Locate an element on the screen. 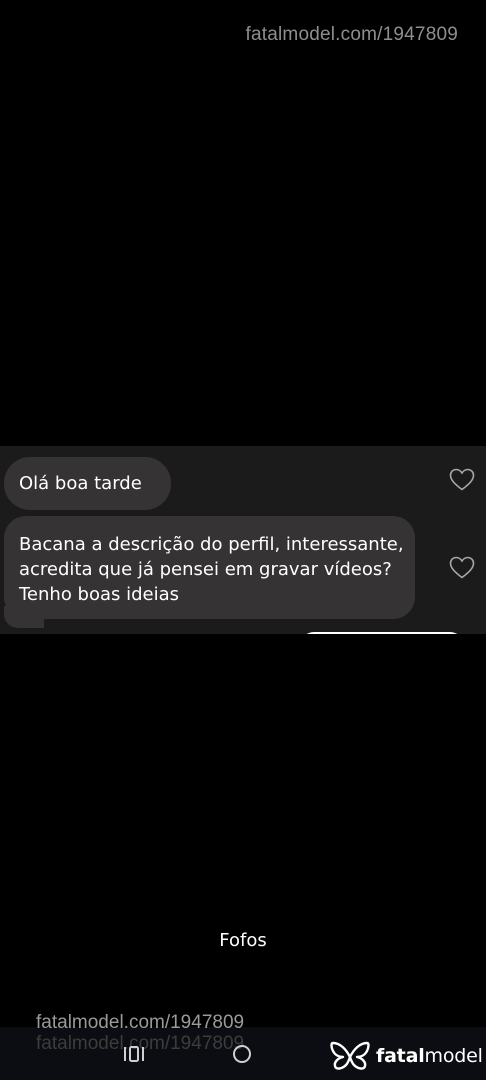 This screenshot has width=486, height=1080. outgoing-message-edge is located at coordinates (382, 633).